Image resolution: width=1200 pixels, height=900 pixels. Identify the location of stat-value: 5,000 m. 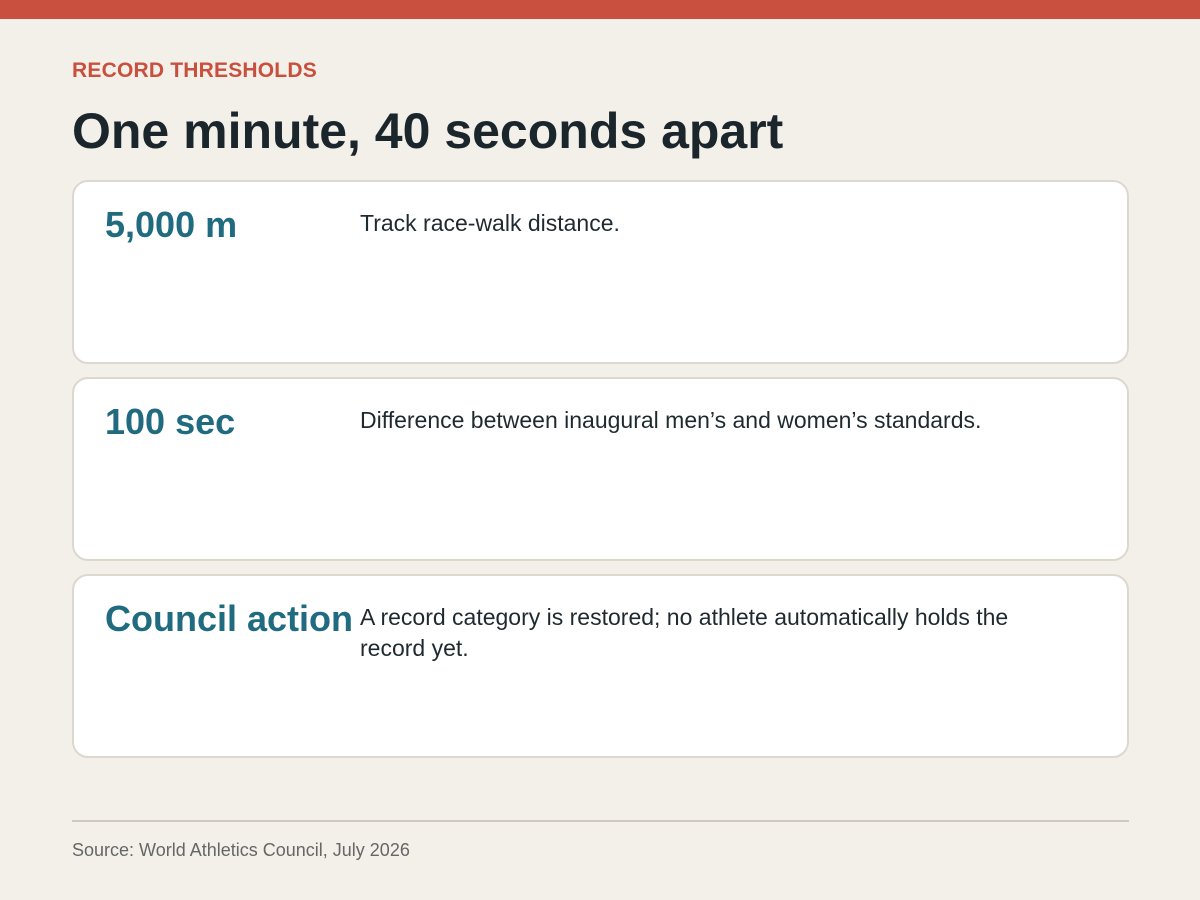
(171, 224).